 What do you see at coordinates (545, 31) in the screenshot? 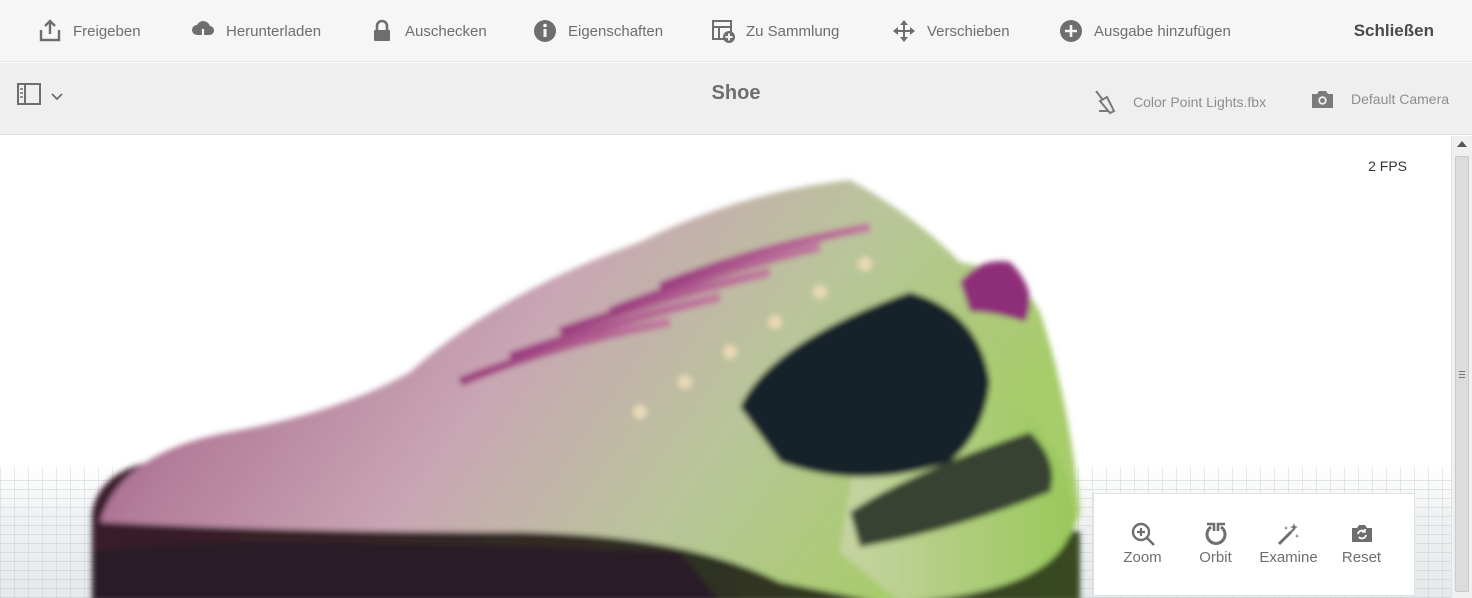
I see `info-icon` at bounding box center [545, 31].